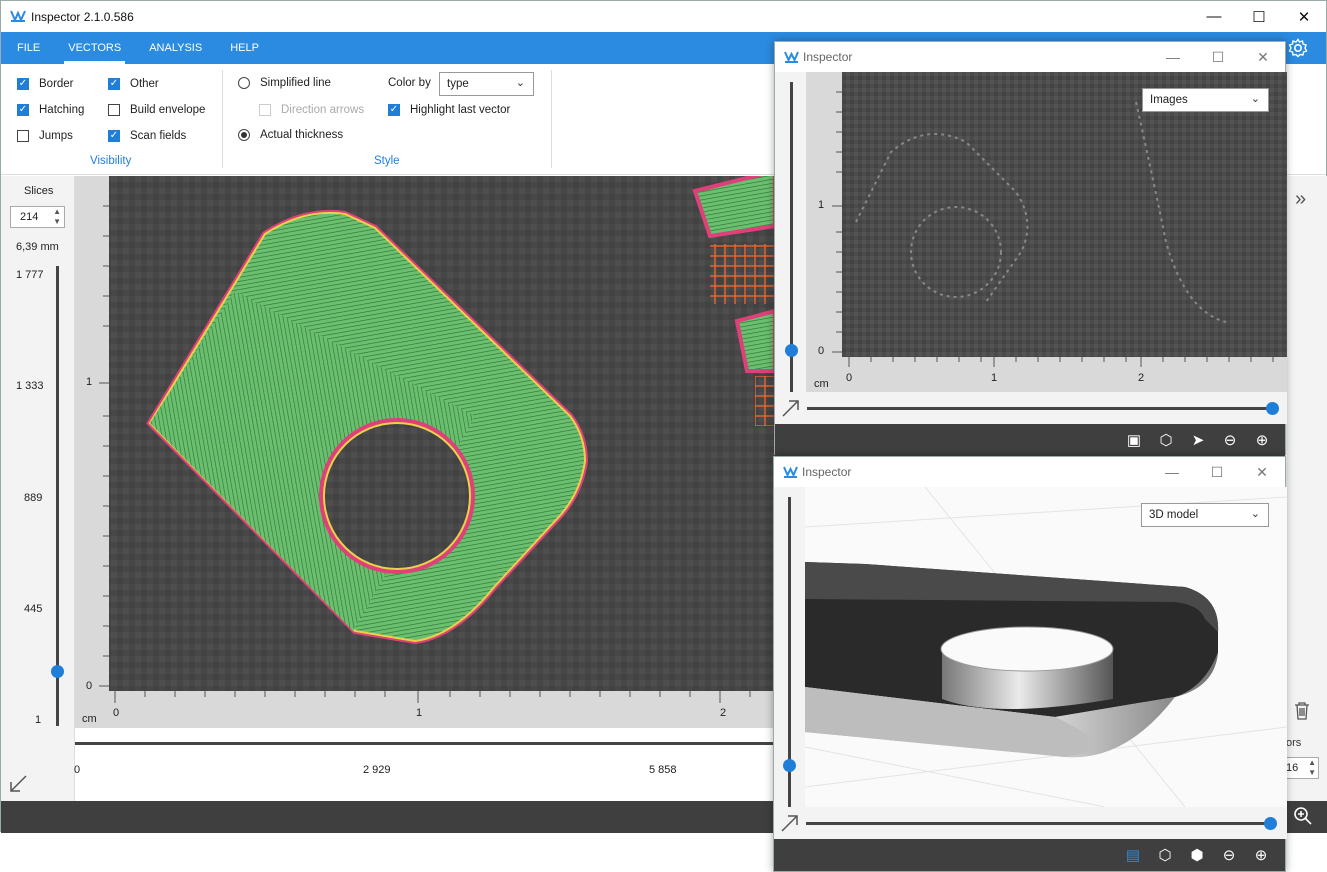  Describe the element at coordinates (663, 16) in the screenshot. I see `title-bar: Inspector 2.1.0.586 — ☐ ✕` at that location.